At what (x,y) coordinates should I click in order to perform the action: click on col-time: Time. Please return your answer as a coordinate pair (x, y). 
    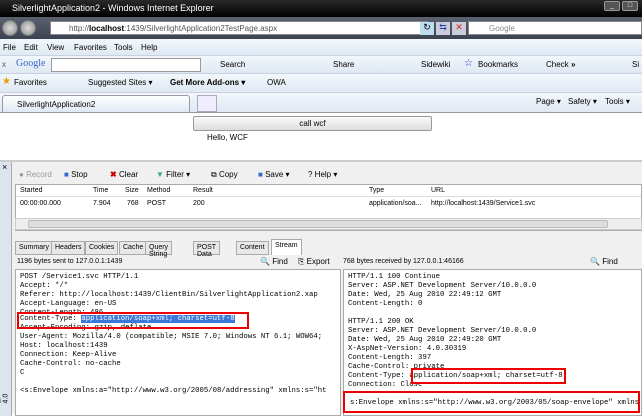
    Looking at the image, I should click on (100, 190).